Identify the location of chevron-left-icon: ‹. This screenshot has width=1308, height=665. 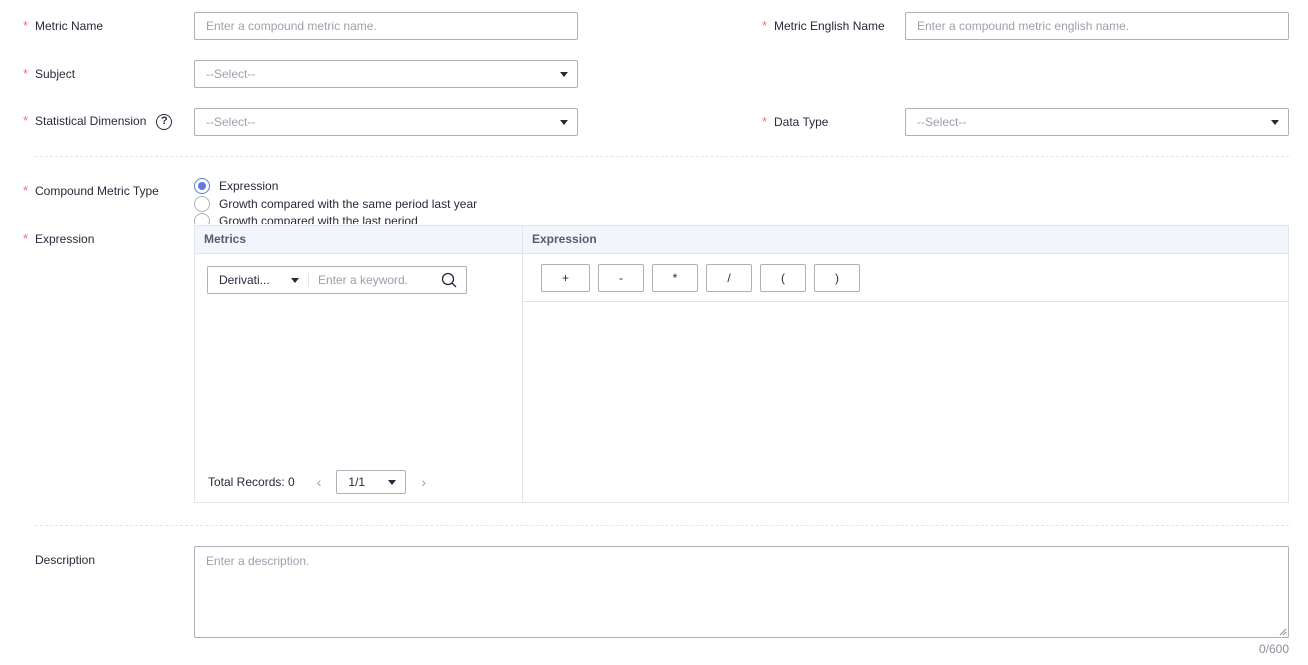
(319, 482).